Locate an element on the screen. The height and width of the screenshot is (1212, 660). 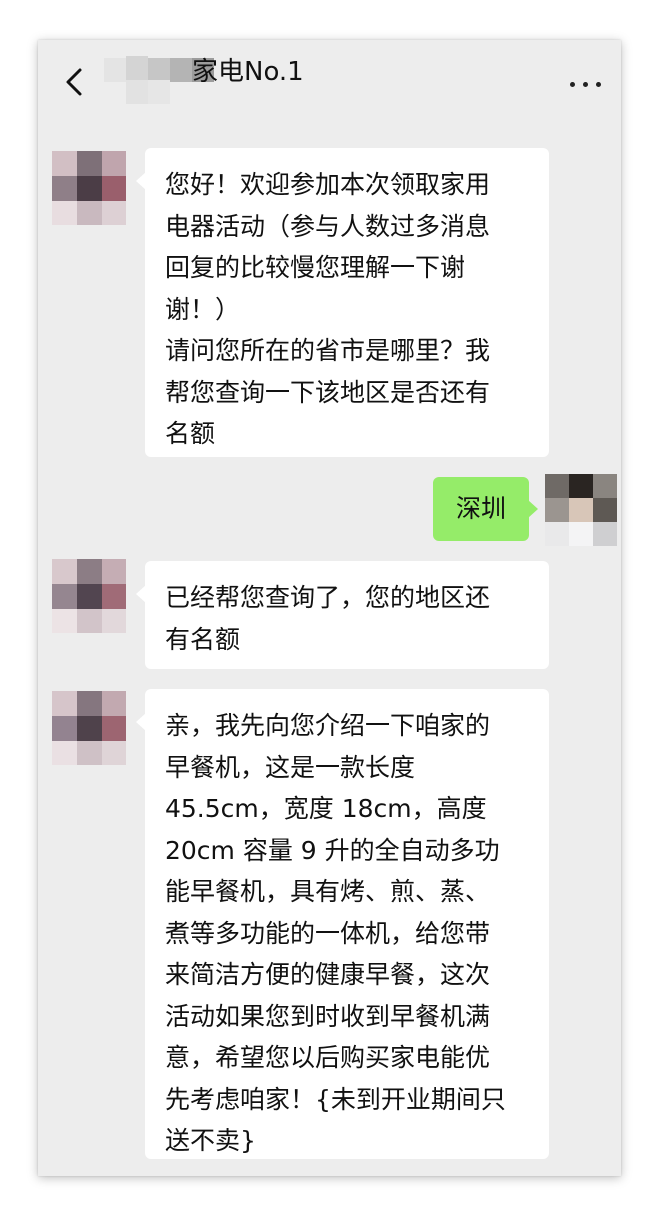
chevron-left-icon is located at coordinates (76, 82).